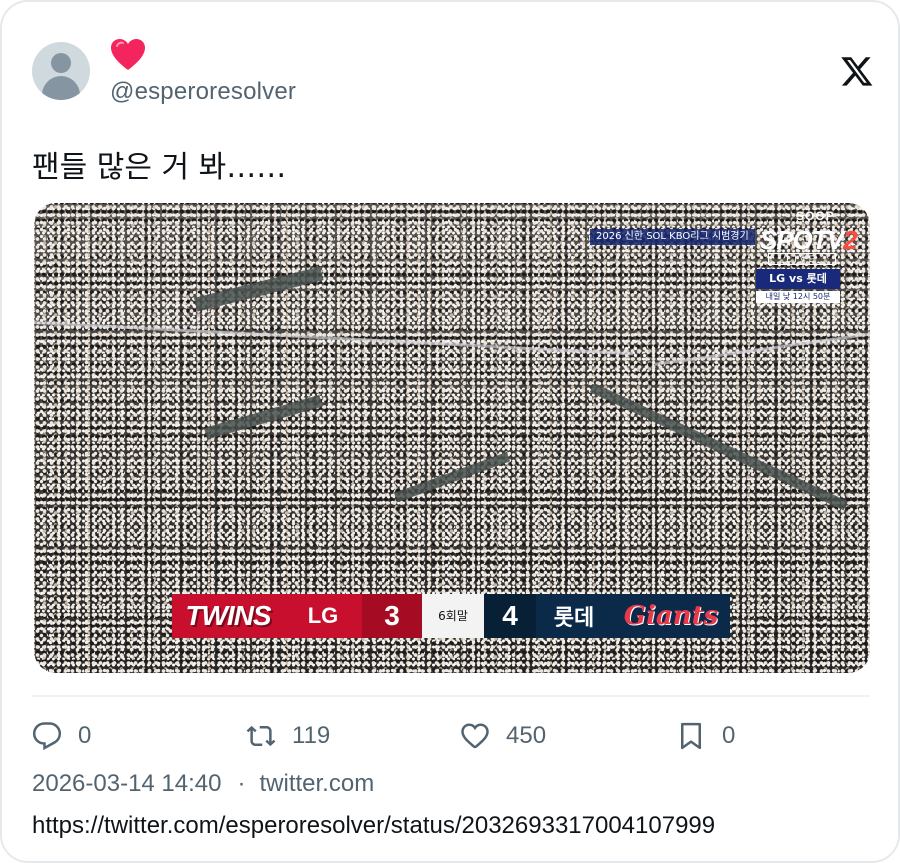  I want to click on bookmark-button: 0, so click(705, 736).